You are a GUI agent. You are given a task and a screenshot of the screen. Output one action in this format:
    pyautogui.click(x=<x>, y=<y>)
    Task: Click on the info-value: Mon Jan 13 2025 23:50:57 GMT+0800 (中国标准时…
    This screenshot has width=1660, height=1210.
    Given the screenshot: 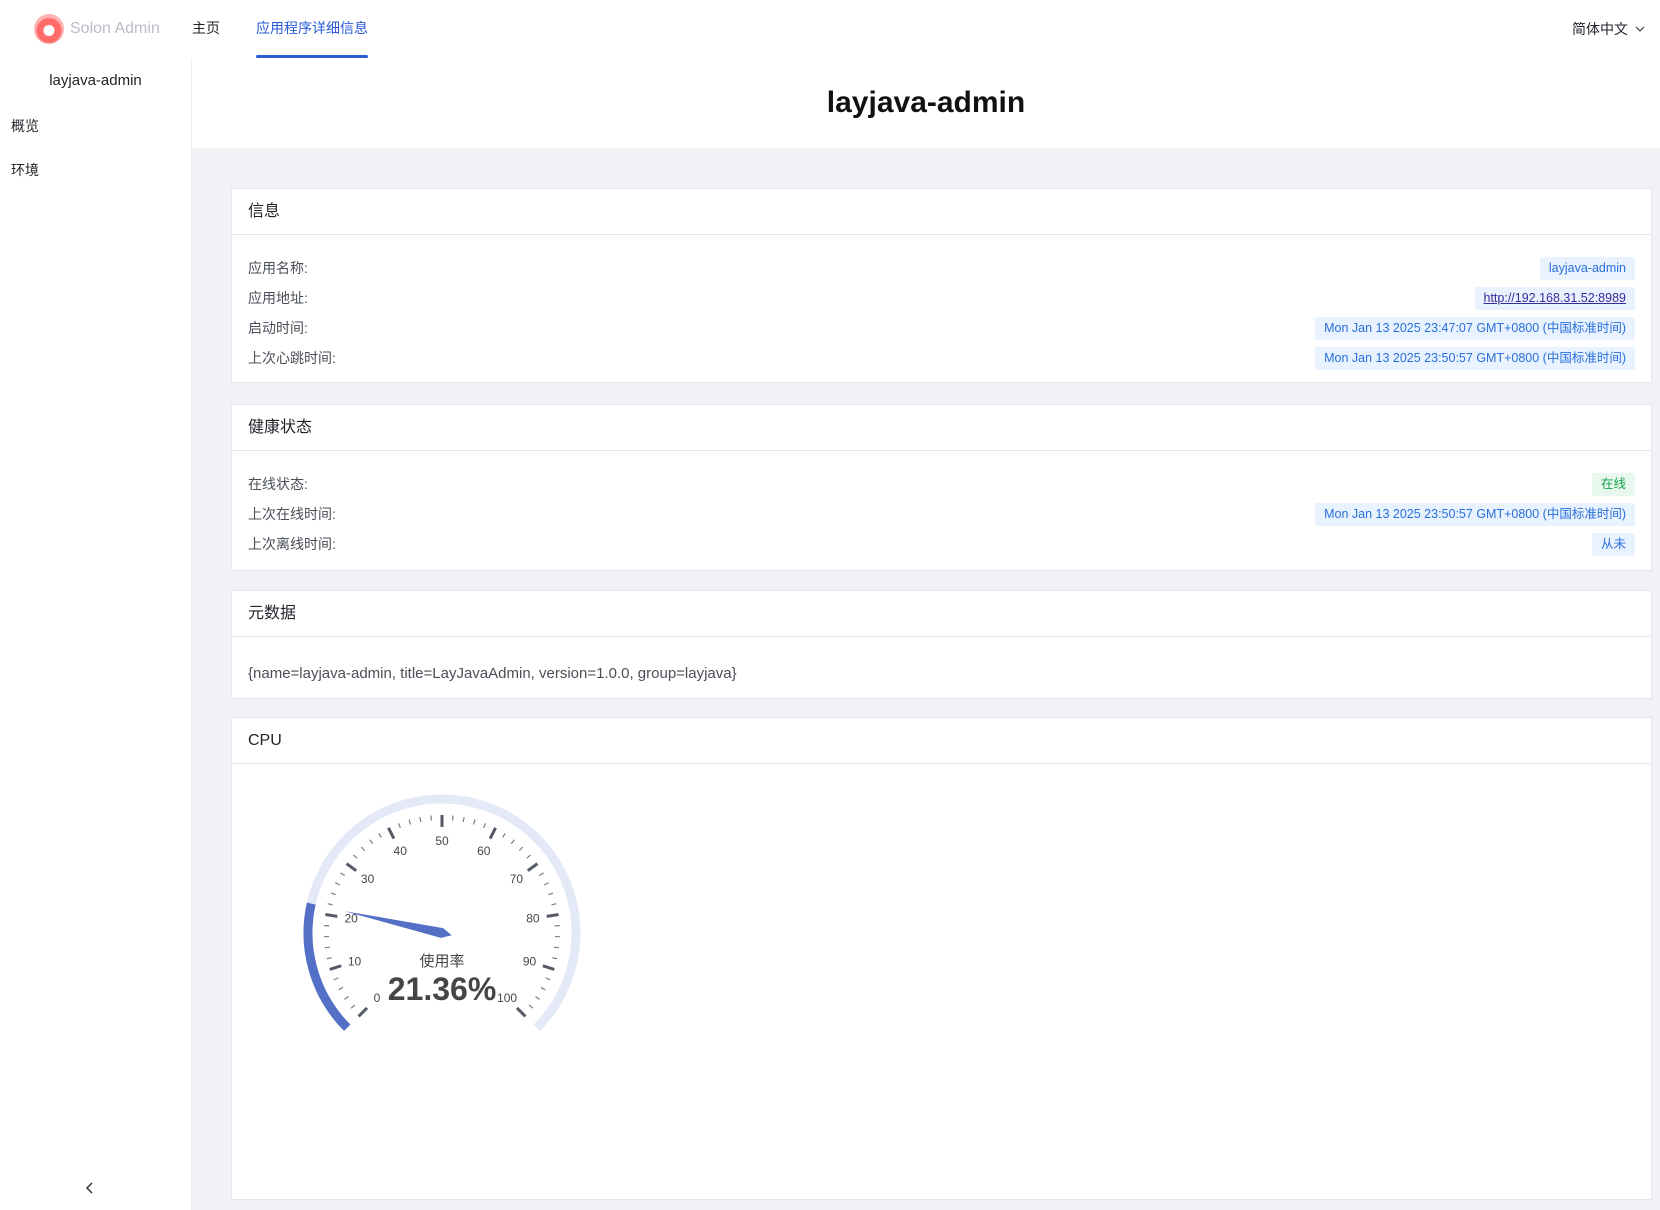 What is the action you would take?
    pyautogui.click(x=1475, y=358)
    